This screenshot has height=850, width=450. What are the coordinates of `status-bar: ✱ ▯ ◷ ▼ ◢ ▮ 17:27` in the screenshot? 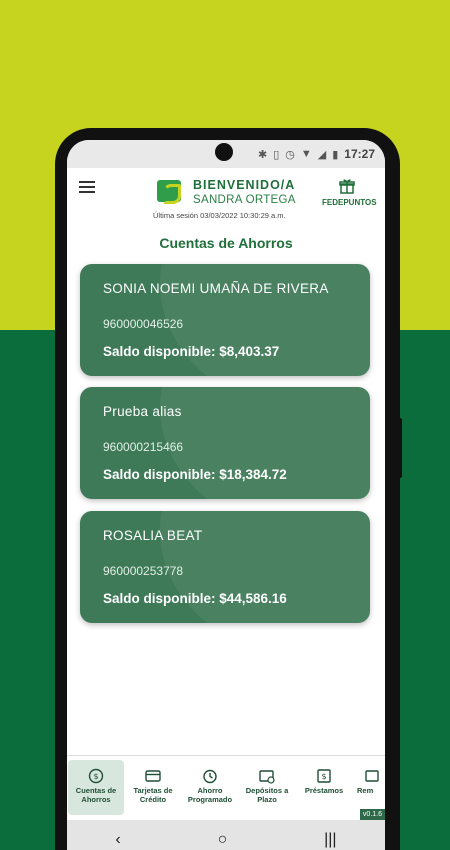 It's located at (226, 154).